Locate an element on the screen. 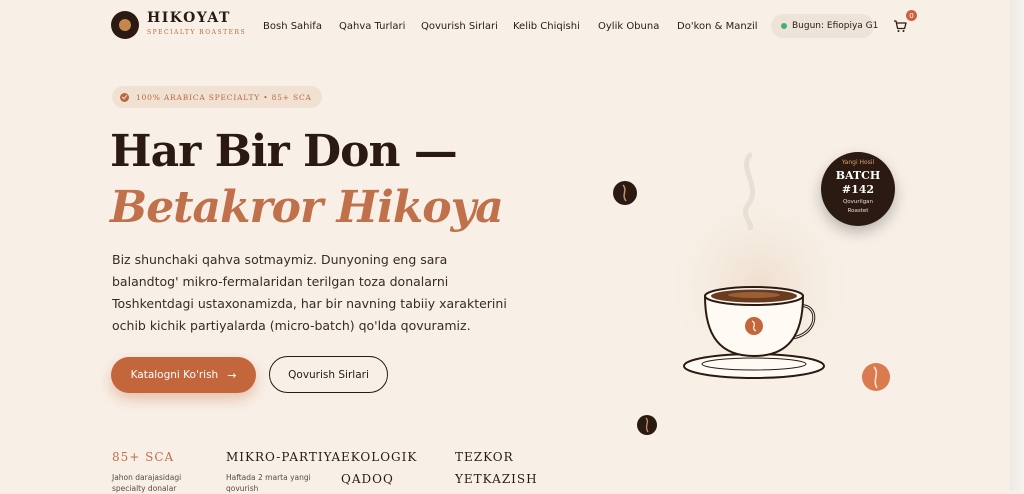 This screenshot has height=494, width=1024. roasting-secrets-label: Qovurish Sirlari is located at coordinates (328, 374).